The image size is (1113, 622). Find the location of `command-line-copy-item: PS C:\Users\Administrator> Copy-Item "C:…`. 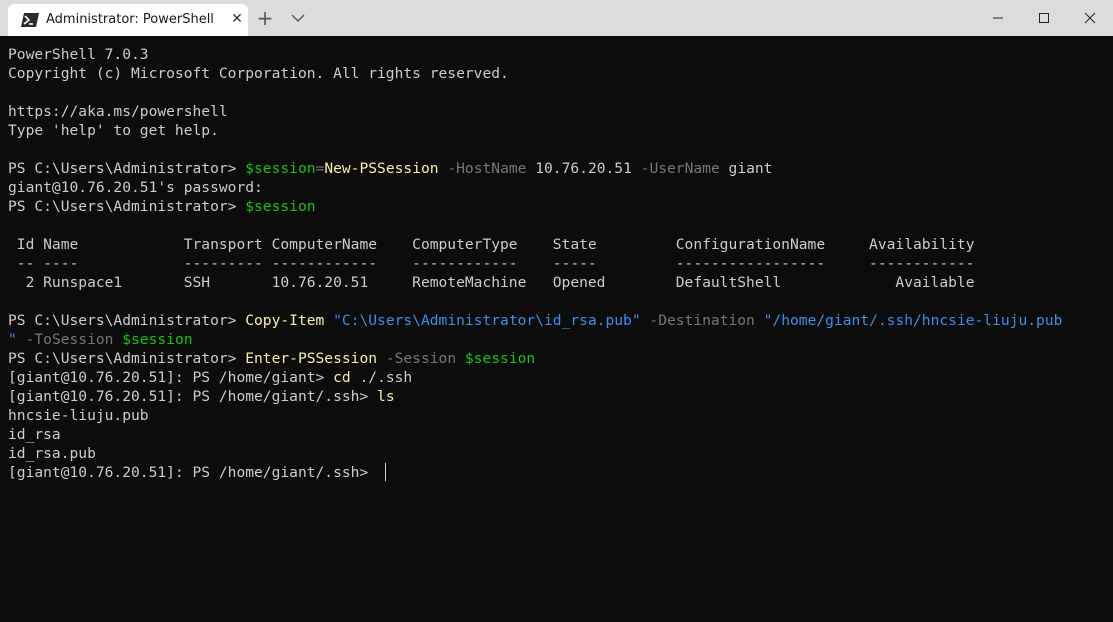

command-line-copy-item: PS C:\Users\Administrator> Copy-Item "C:… is located at coordinates (535, 320).